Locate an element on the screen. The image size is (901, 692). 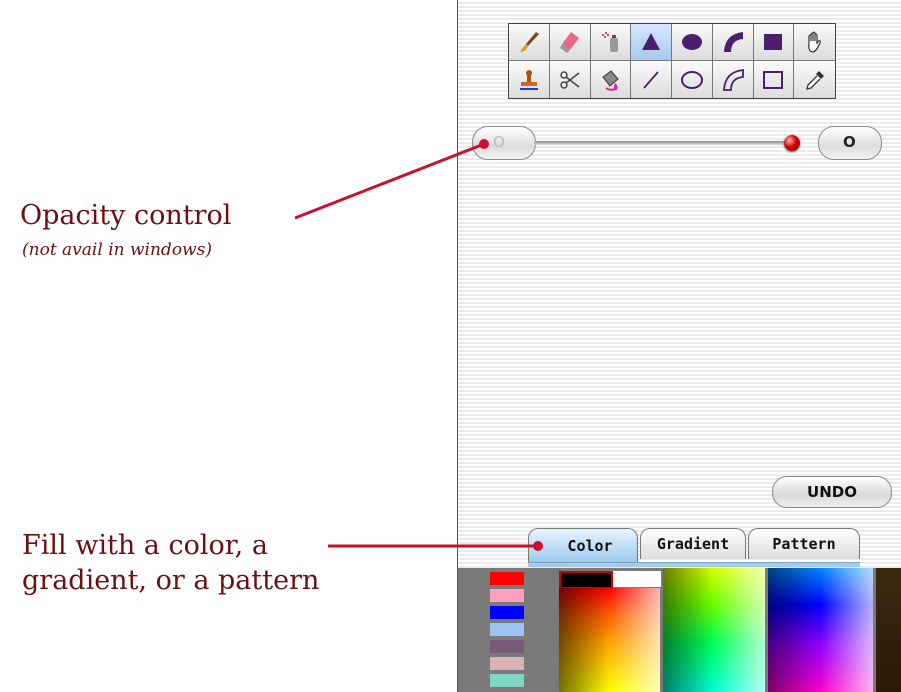
arc-outline-tool is located at coordinates (733, 79).